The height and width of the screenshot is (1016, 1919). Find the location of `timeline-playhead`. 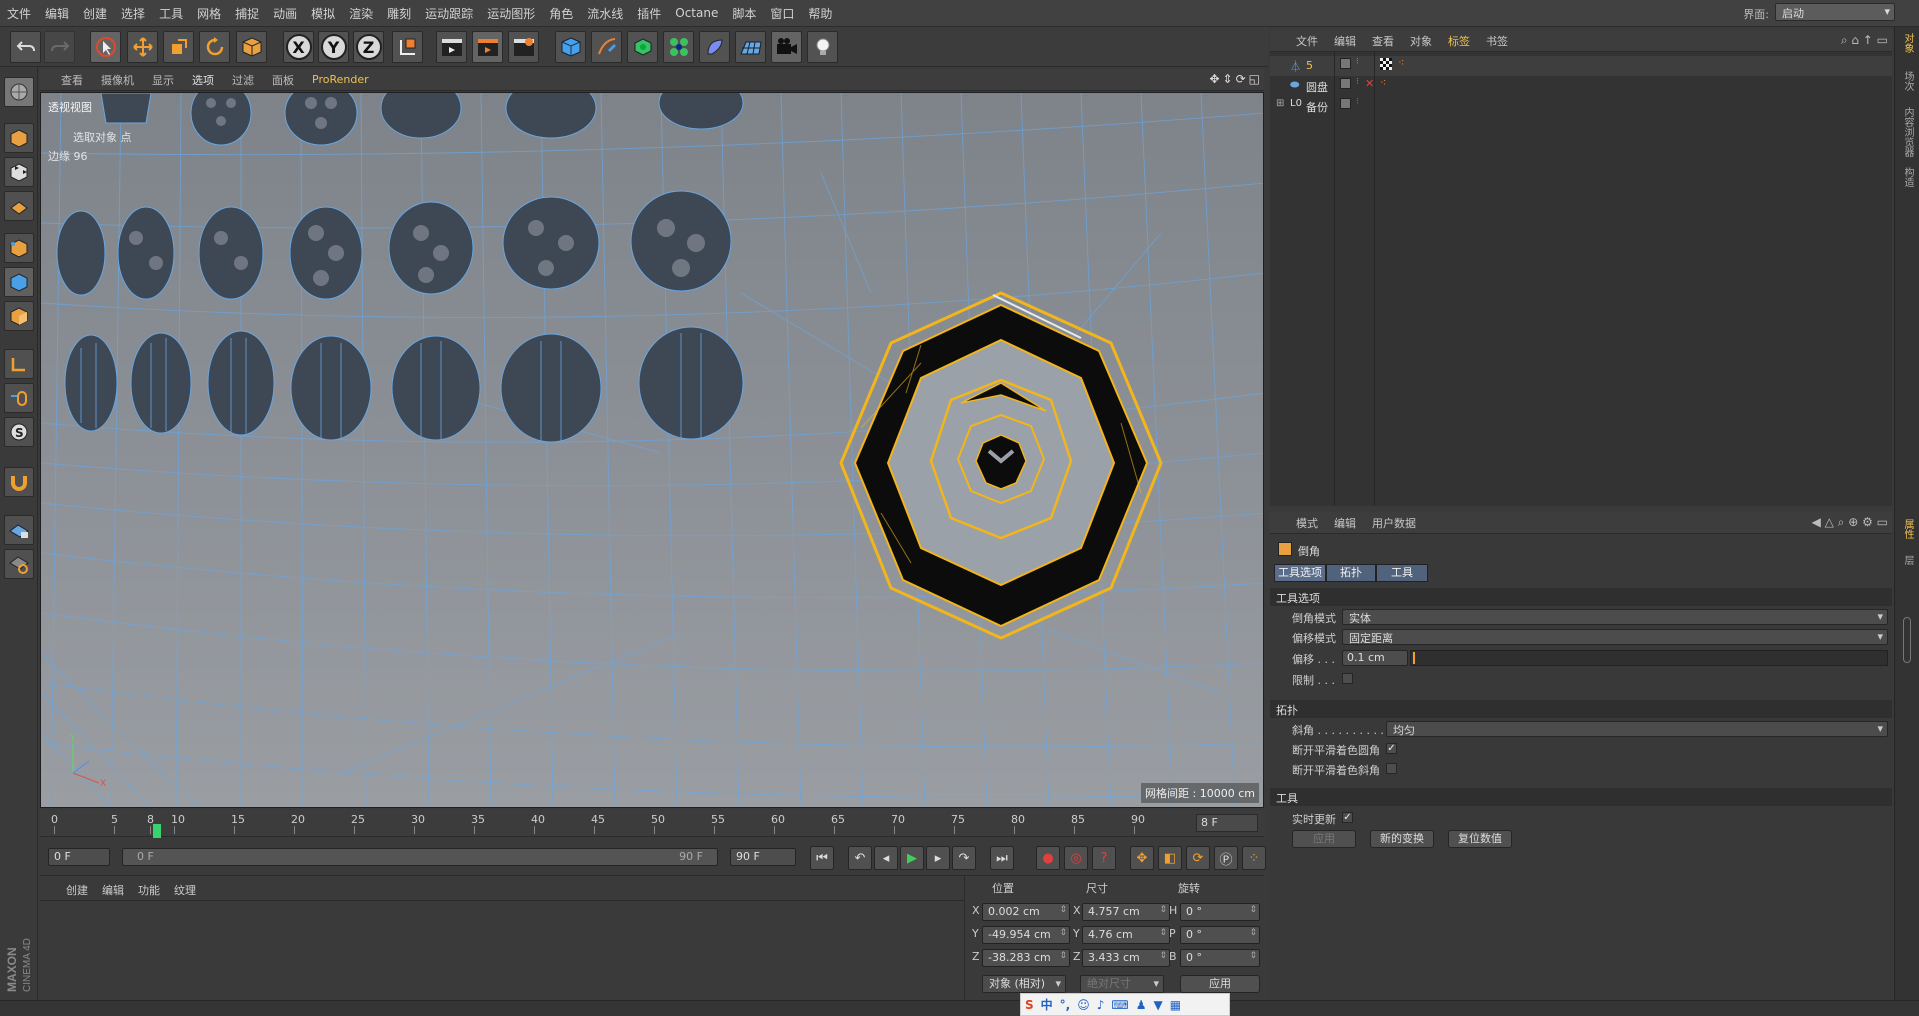

timeline-playhead is located at coordinates (157, 831).